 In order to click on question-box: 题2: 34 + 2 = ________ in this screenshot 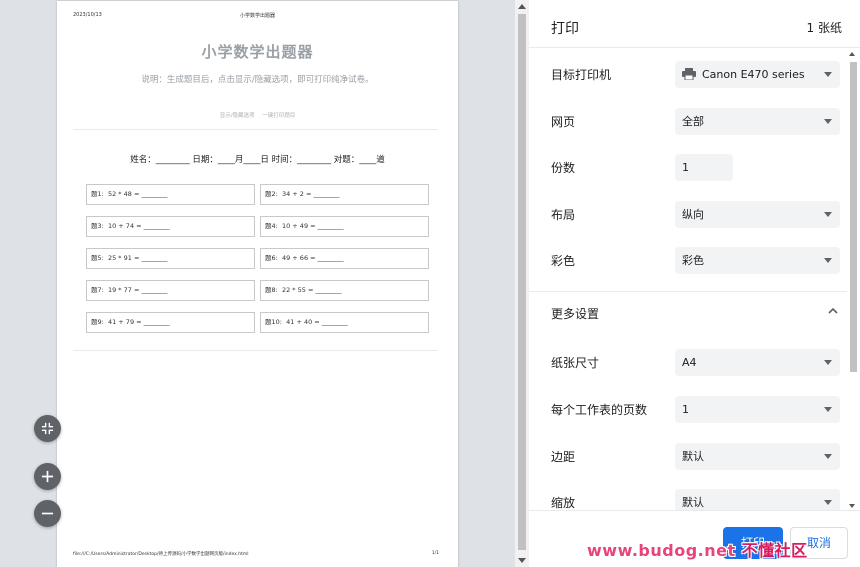, I will do `click(344, 194)`.